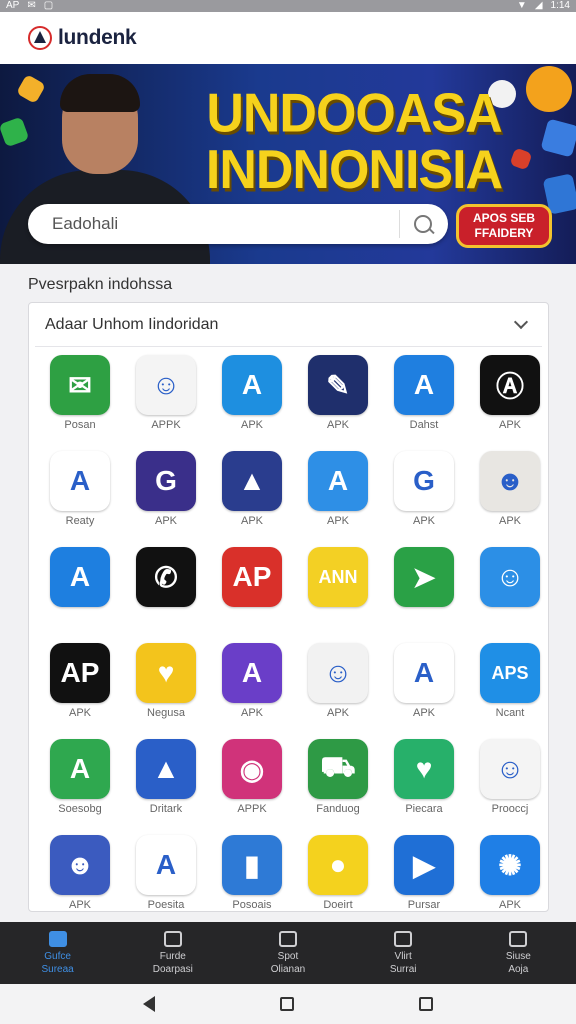  What do you see at coordinates (538, 5) in the screenshot?
I see `signal-icon: ◢` at bounding box center [538, 5].